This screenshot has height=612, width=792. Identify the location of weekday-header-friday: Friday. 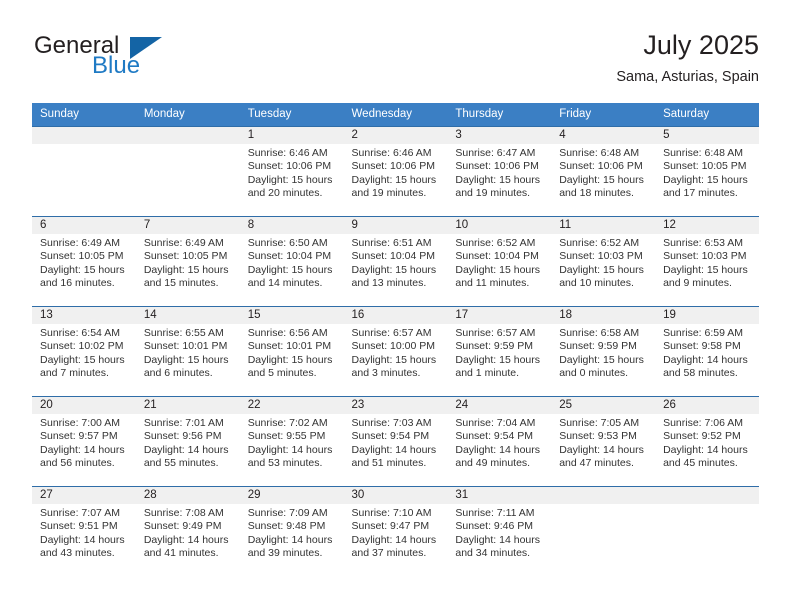
(603, 115).